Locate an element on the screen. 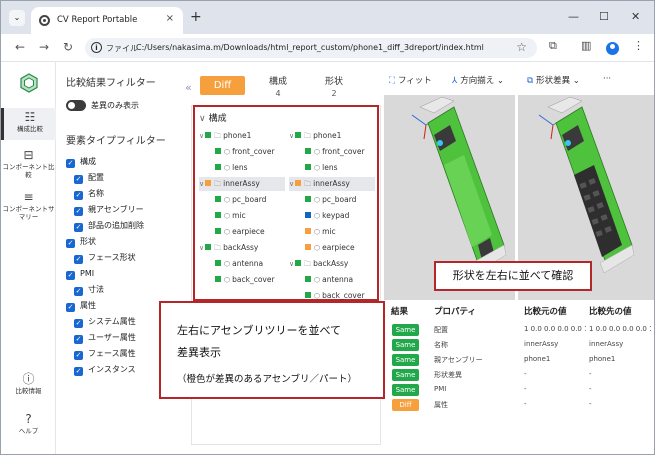  filter-checkbox-system-attribute: ✓ システム属性 is located at coordinates (105, 323).